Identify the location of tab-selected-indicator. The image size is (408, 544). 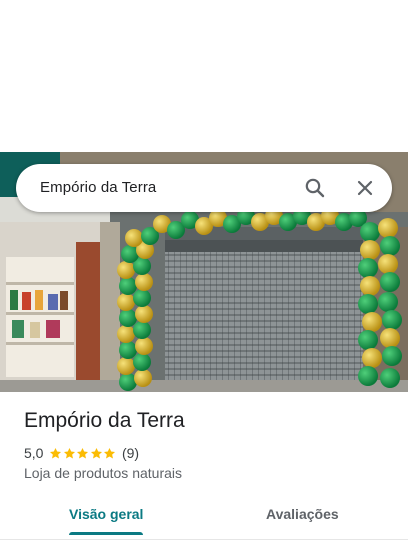
(106, 533).